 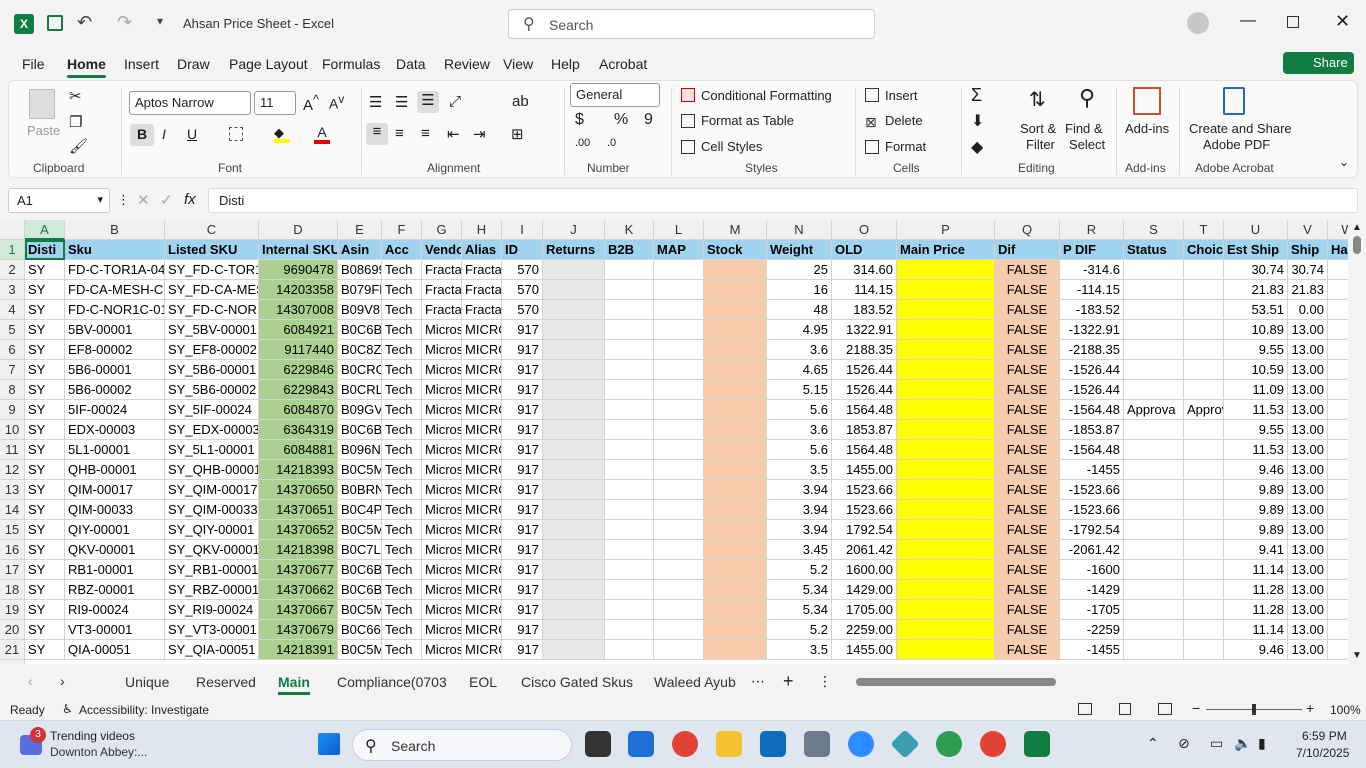 I want to click on tray-chevron-up-icon: ⌃, so click(x=1153, y=743).